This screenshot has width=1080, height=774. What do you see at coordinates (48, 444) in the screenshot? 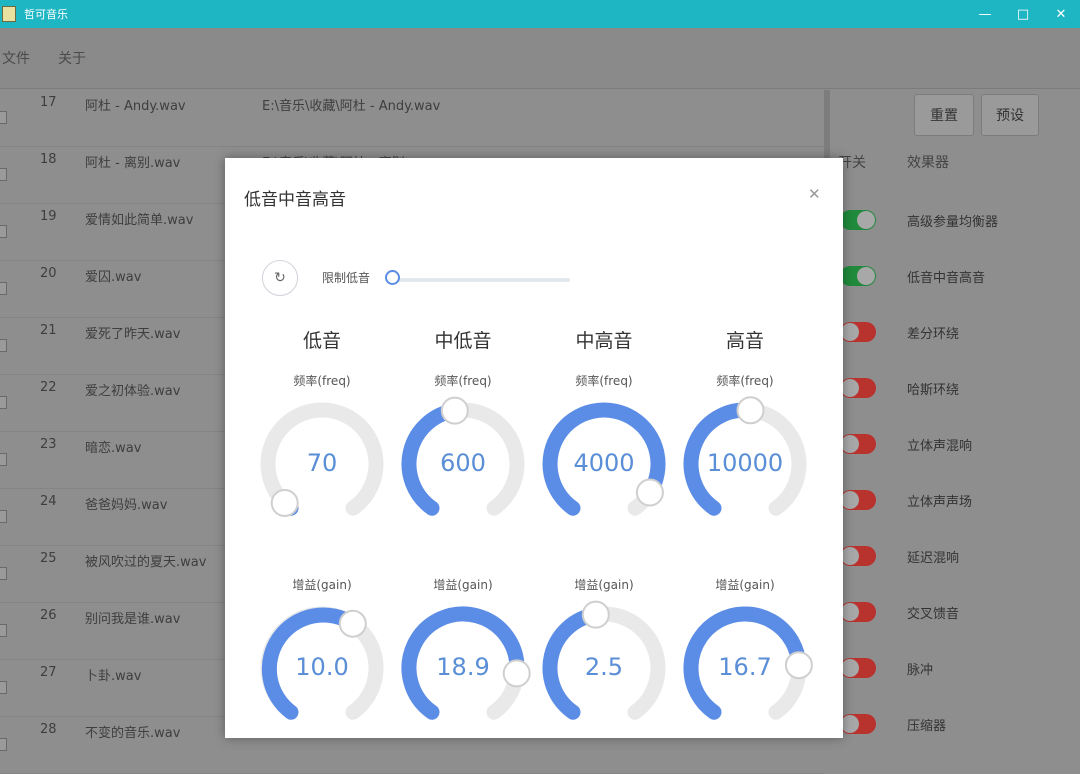
I see `row-number: 23` at bounding box center [48, 444].